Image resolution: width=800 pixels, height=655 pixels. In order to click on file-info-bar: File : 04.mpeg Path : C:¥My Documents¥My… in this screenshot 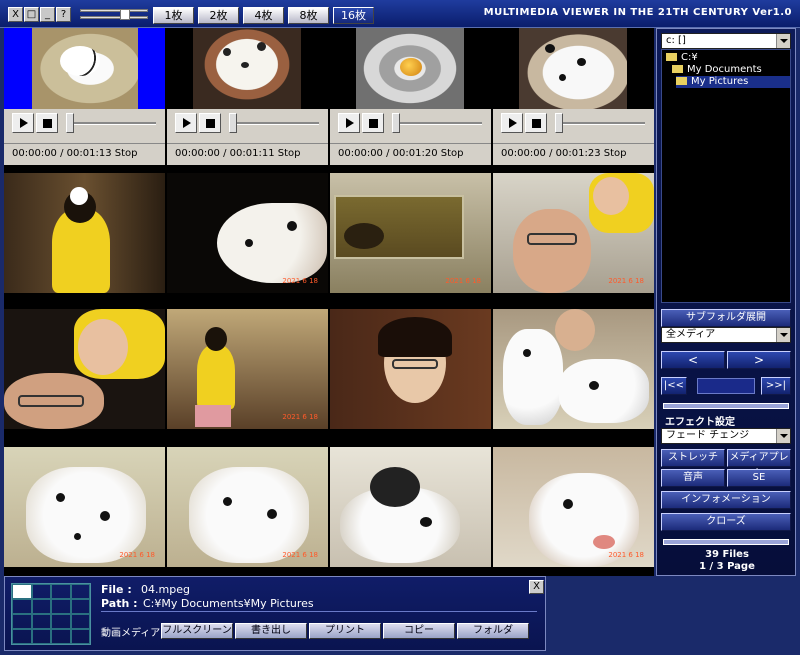, I will do `click(275, 613)`.